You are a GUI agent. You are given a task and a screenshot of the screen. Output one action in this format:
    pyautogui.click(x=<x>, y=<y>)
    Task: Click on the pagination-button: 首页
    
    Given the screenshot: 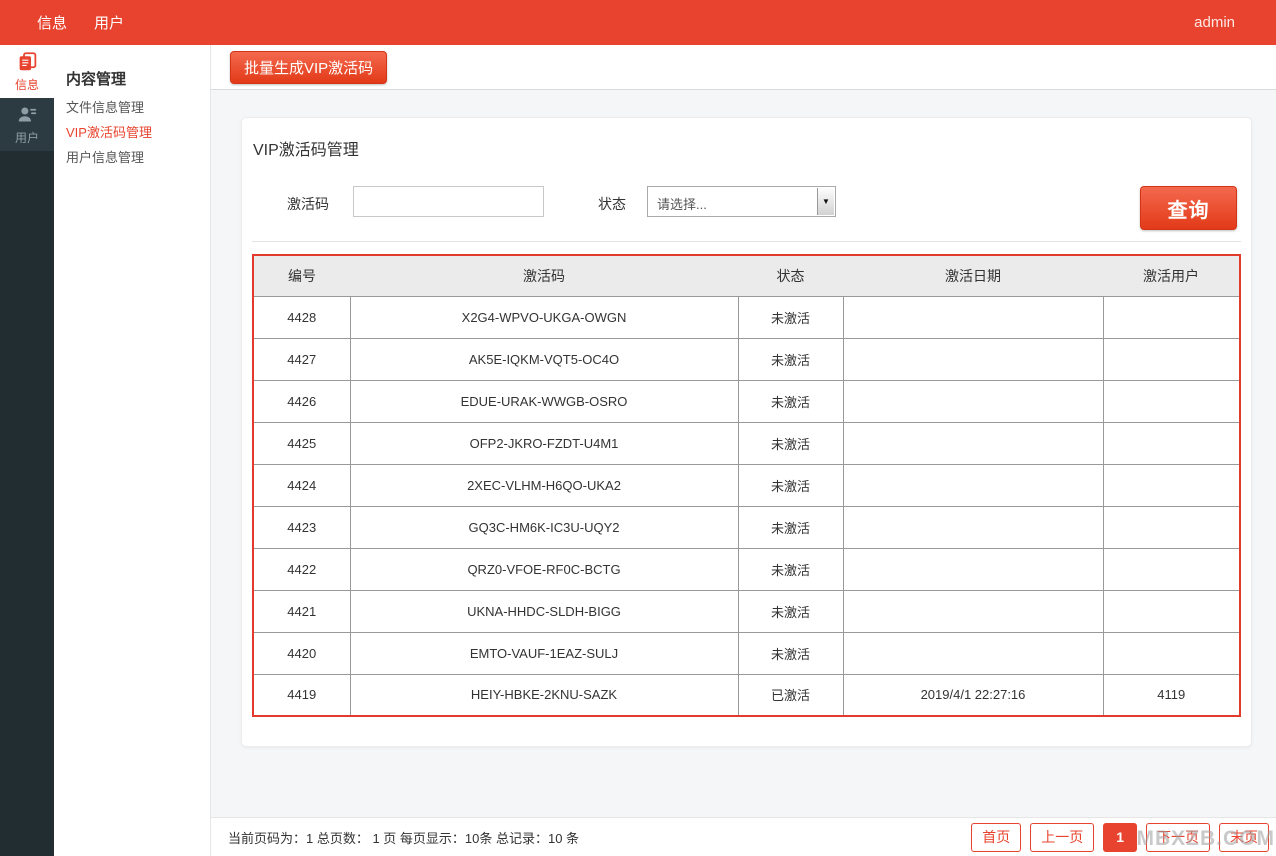 What is the action you would take?
    pyautogui.click(x=996, y=837)
    